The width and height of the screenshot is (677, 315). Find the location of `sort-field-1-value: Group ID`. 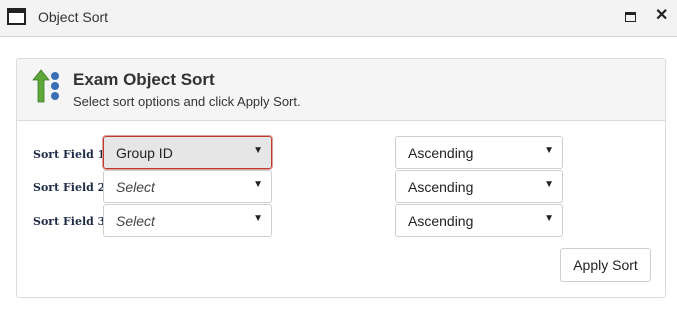

sort-field-1-value: Group ID is located at coordinates (144, 153).